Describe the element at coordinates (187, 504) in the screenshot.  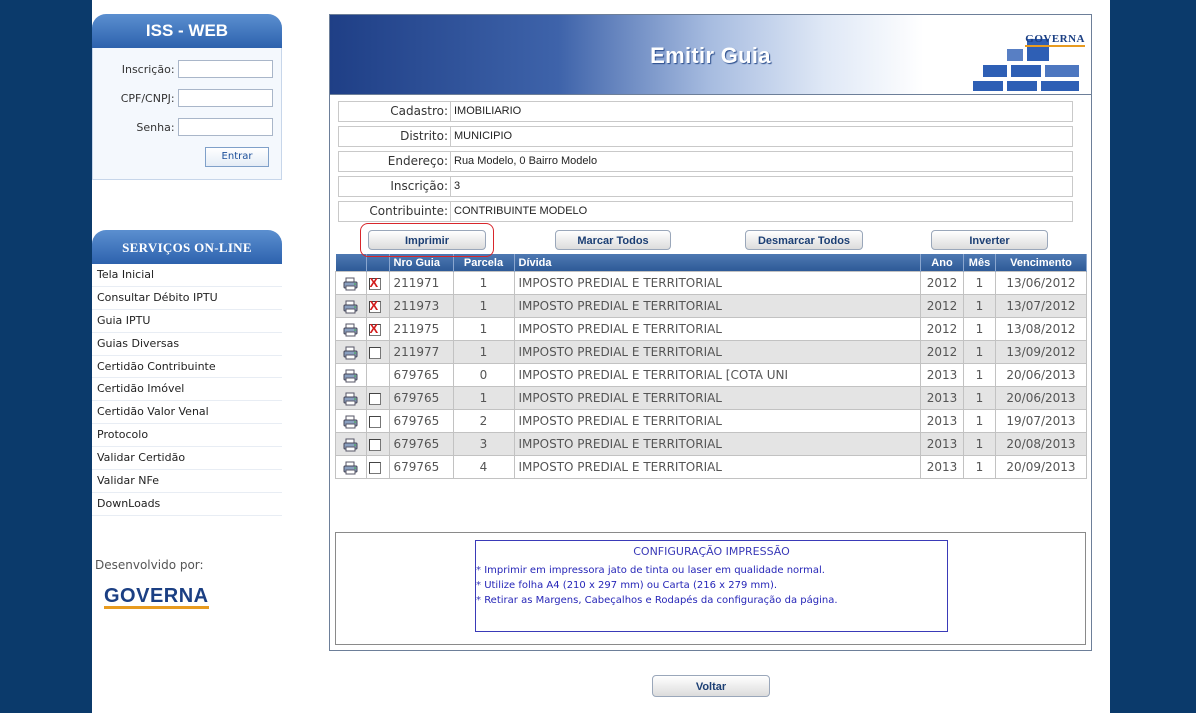
I see `sidebar-item: DownLoads` at that location.